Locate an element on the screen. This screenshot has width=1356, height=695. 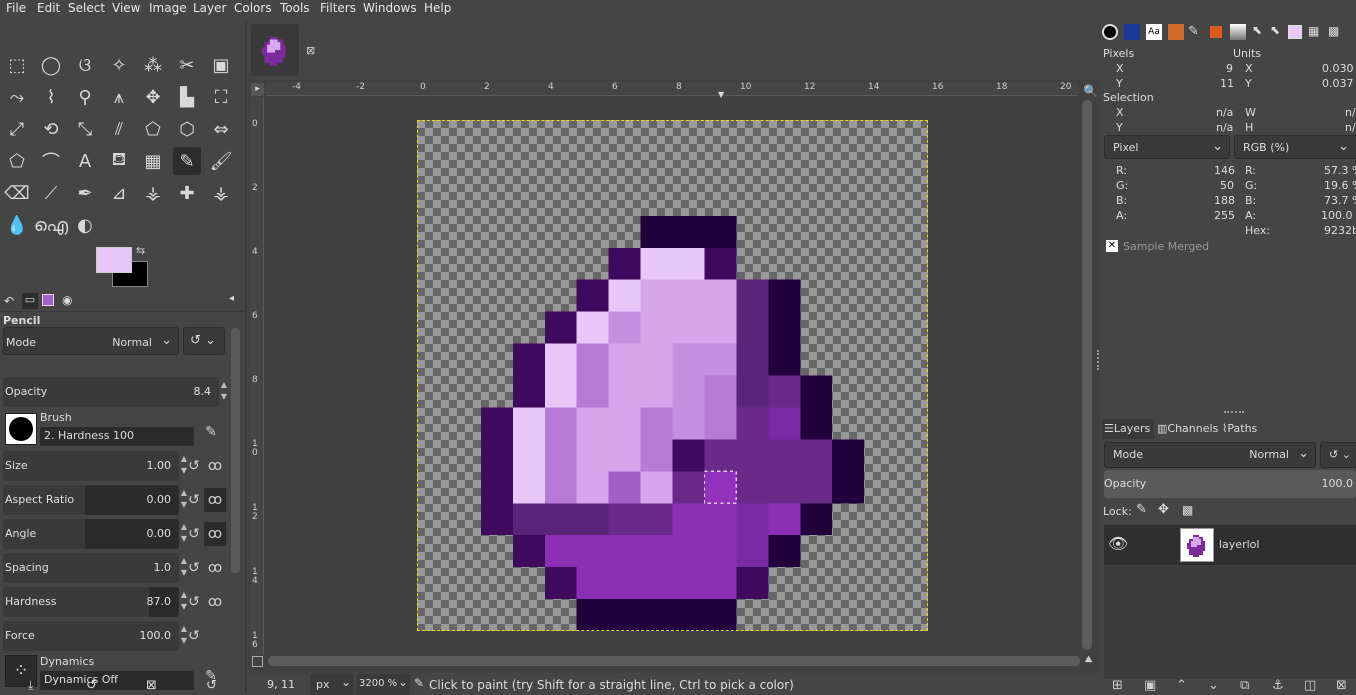
mask-layer-icon: ◫ is located at coordinates (1310, 685).